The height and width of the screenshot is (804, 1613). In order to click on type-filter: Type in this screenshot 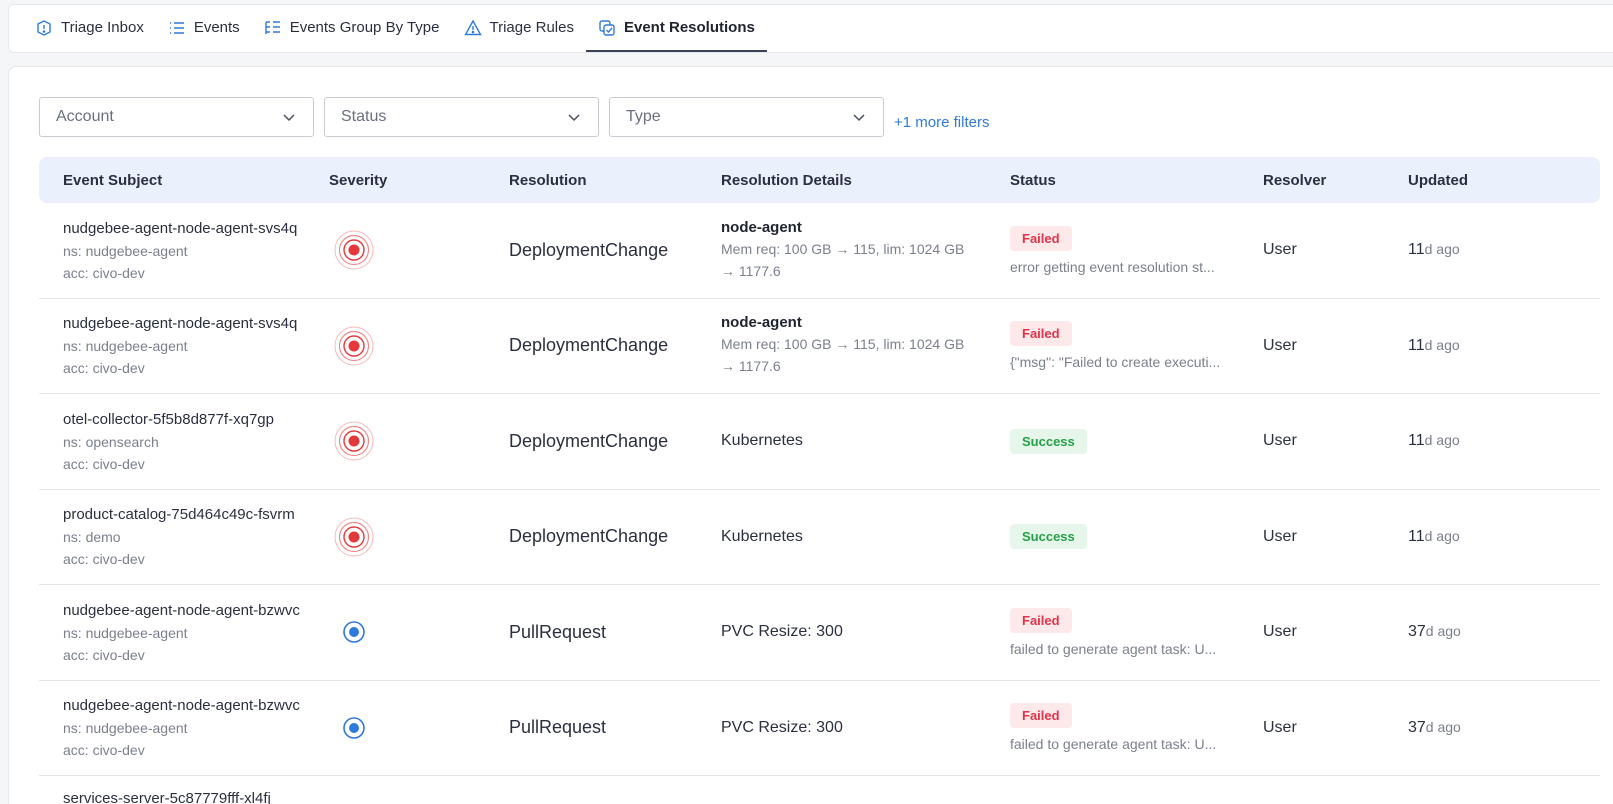, I will do `click(746, 117)`.